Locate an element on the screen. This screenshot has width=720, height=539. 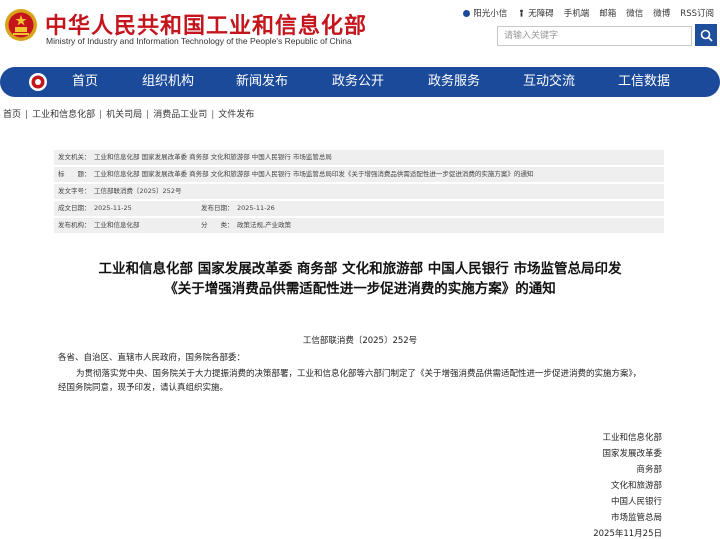
signatory: 国家发展改革委 is located at coordinates (632, 454).